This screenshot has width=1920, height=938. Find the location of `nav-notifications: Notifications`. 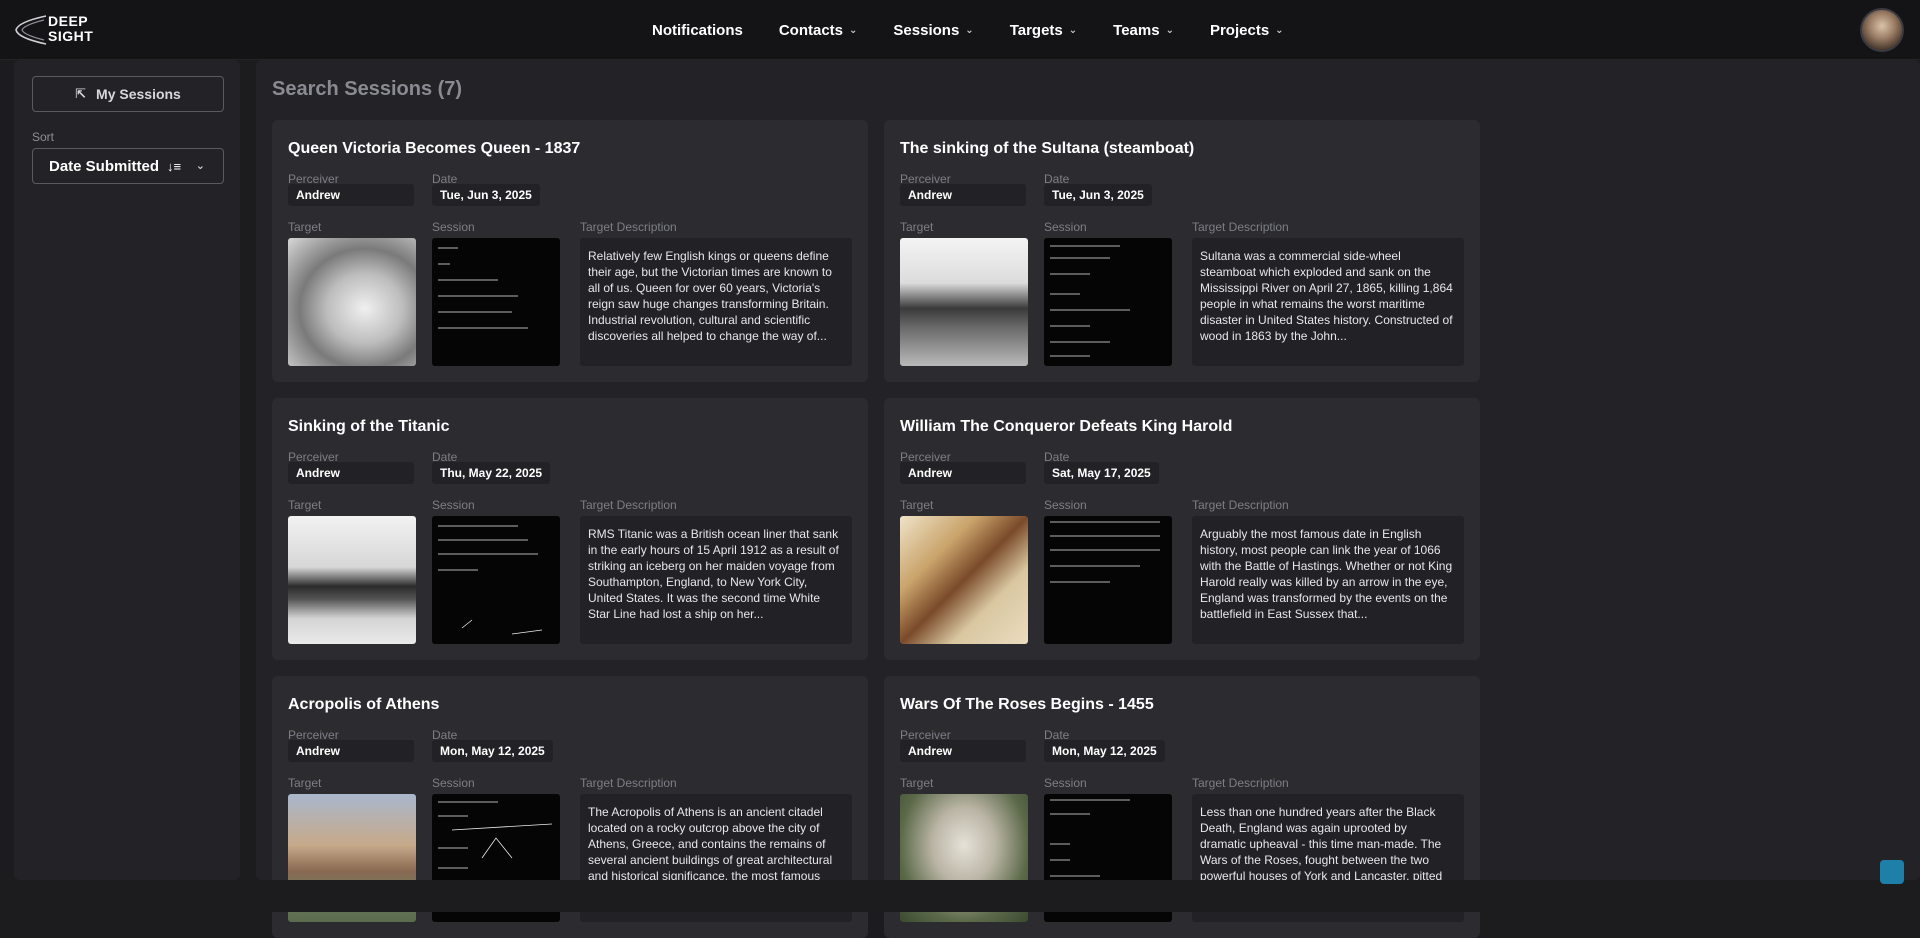

nav-notifications: Notifications is located at coordinates (697, 30).